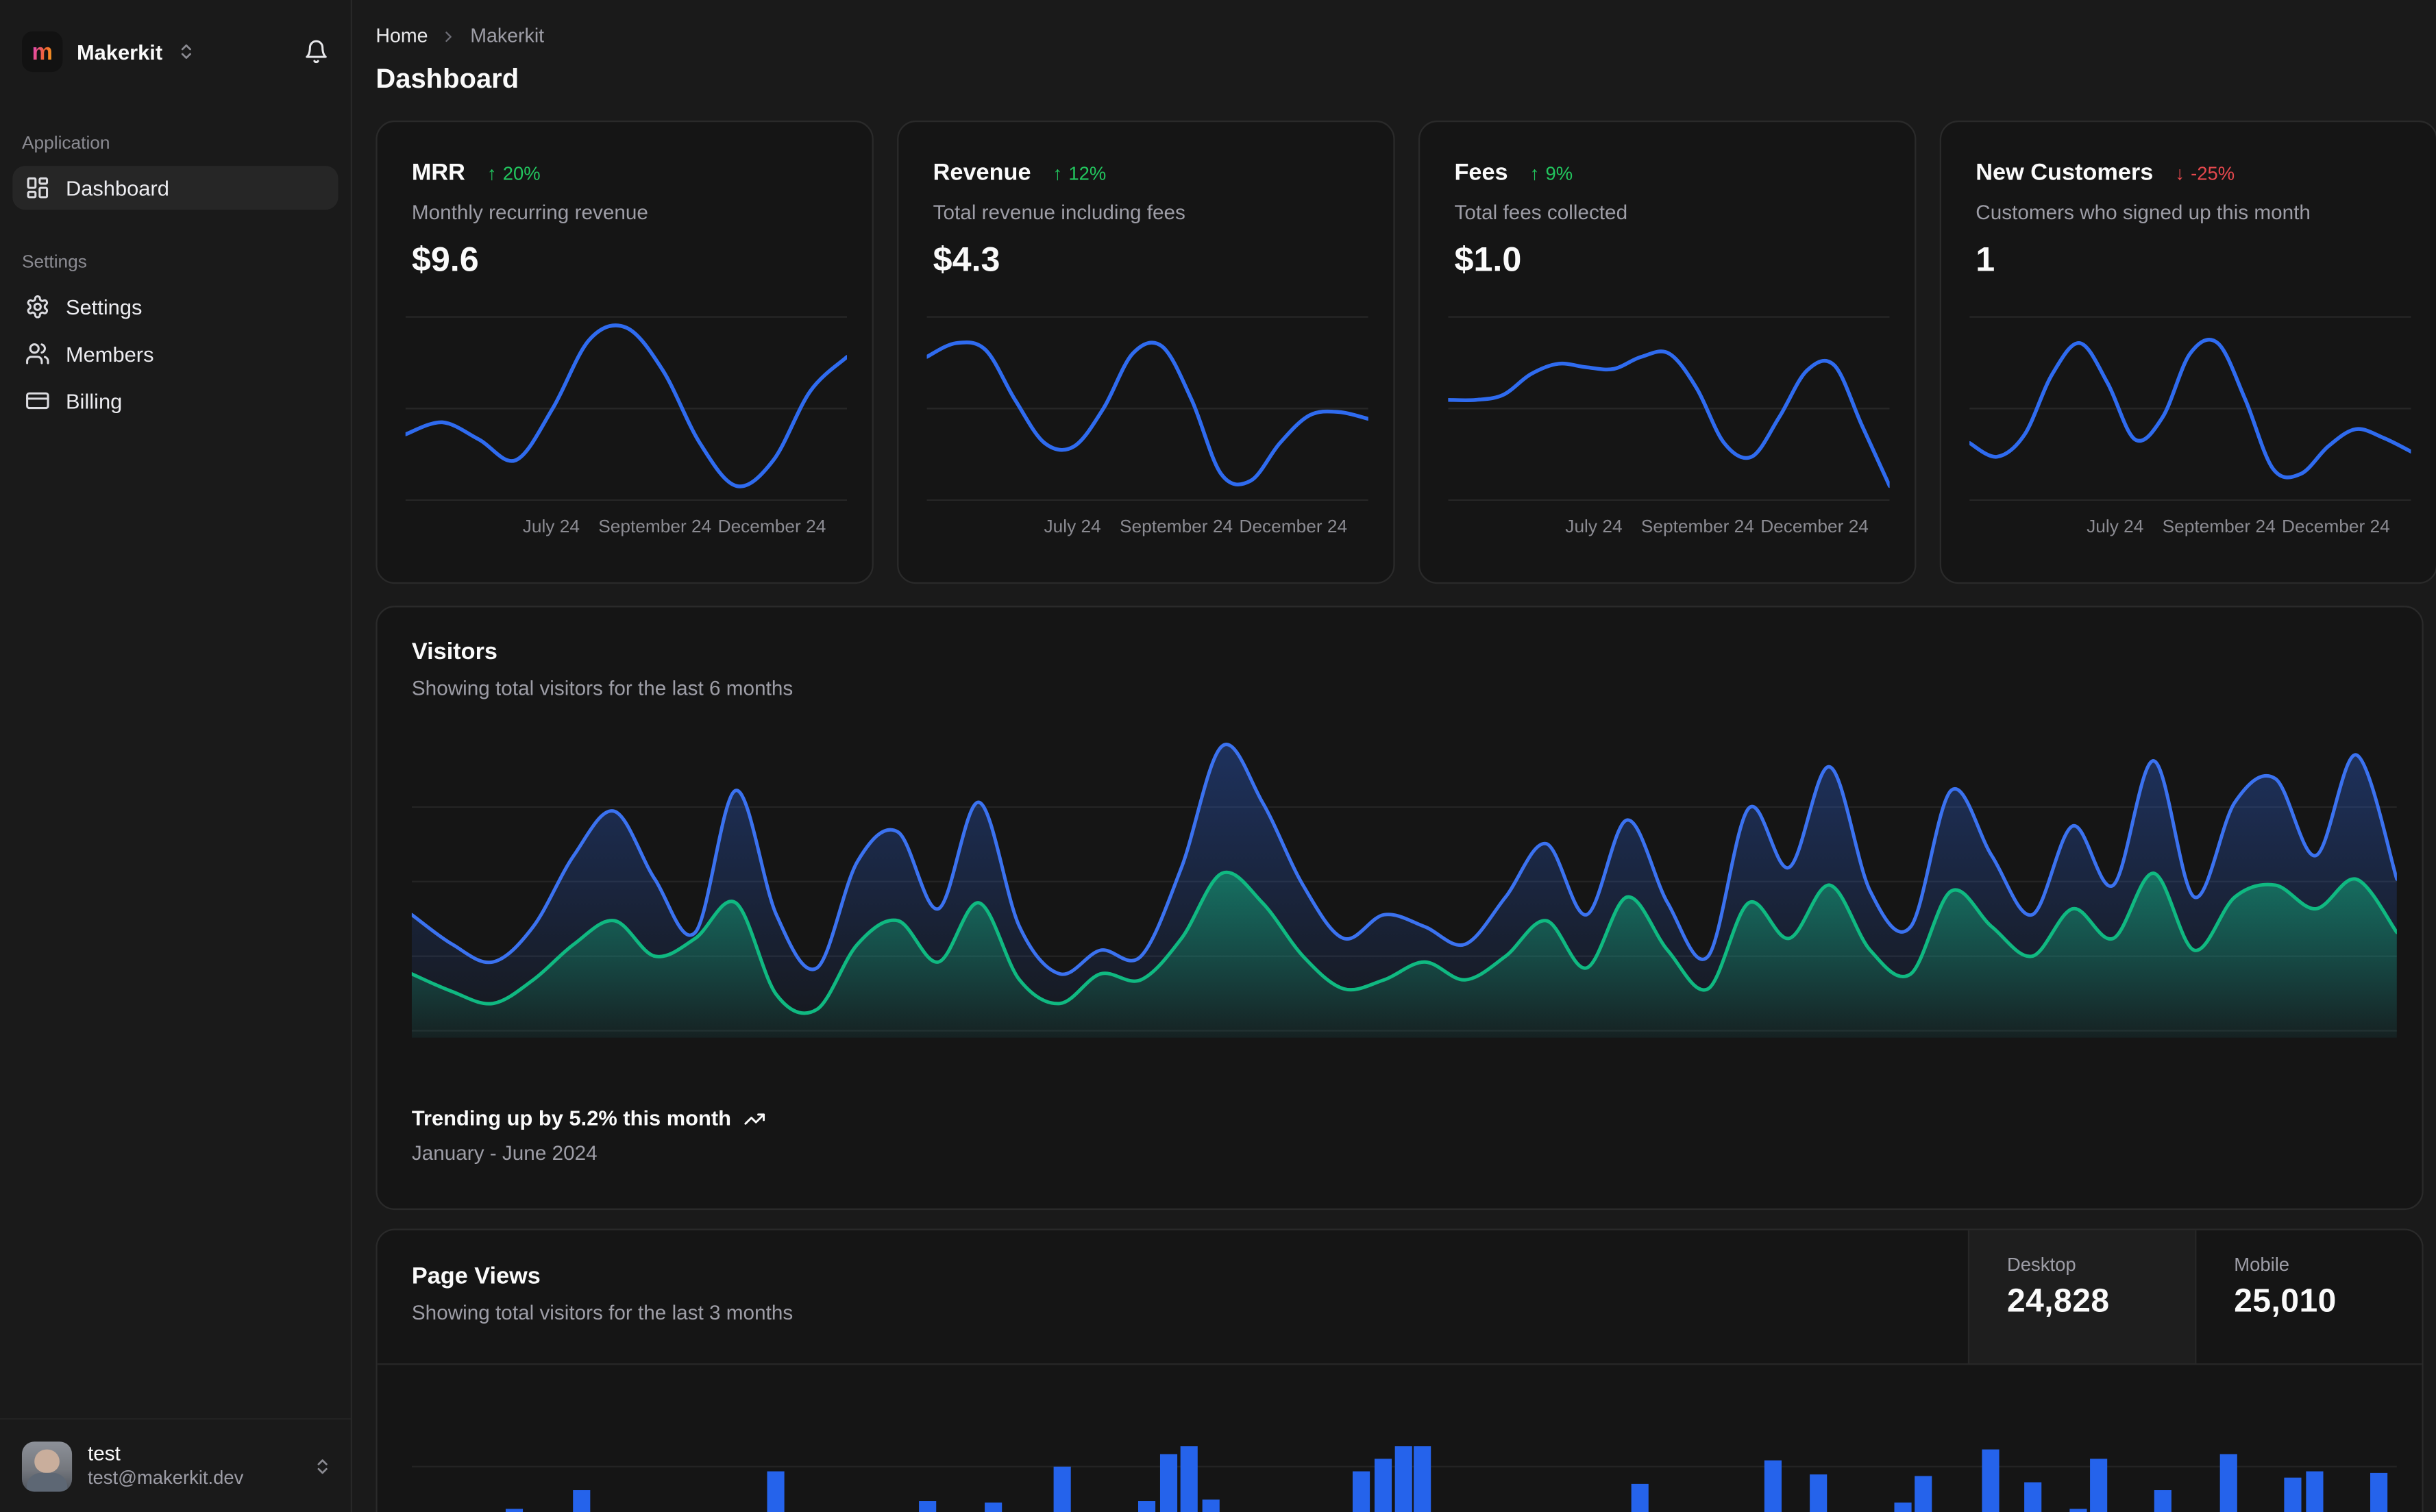 Image resolution: width=2436 pixels, height=1512 pixels. What do you see at coordinates (104, 307) in the screenshot?
I see `sidebar-item-label: Settings` at bounding box center [104, 307].